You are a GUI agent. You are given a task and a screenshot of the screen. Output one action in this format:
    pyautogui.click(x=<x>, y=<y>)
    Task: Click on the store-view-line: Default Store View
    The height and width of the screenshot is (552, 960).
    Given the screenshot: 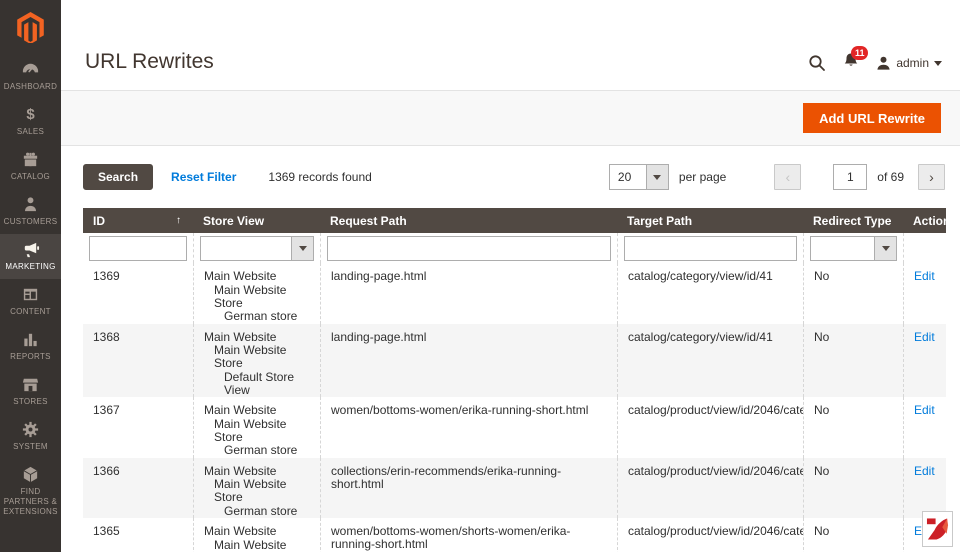 What is the action you would take?
    pyautogui.click(x=259, y=383)
    